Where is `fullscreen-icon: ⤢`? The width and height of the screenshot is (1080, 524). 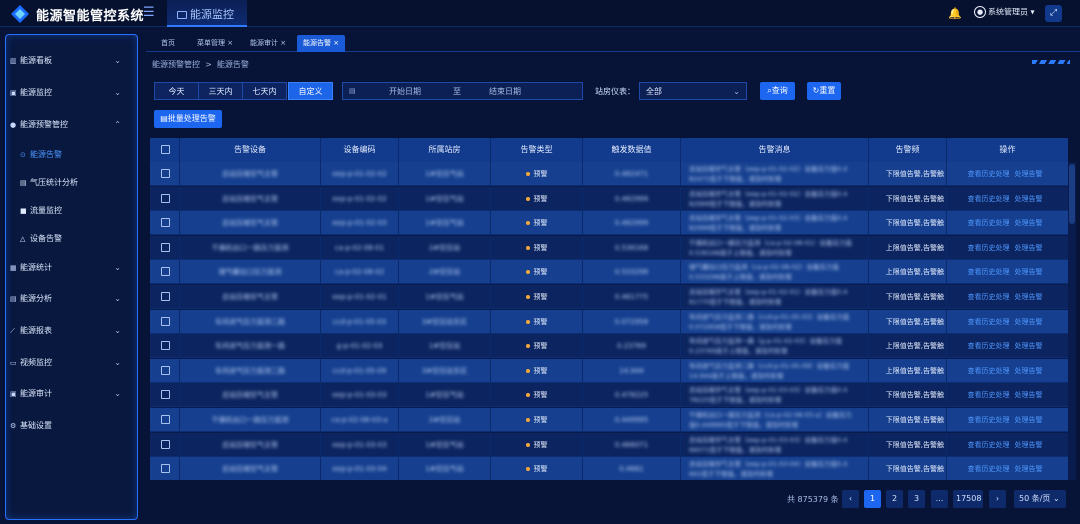
fullscreen-icon: ⤢ is located at coordinates (1053, 13).